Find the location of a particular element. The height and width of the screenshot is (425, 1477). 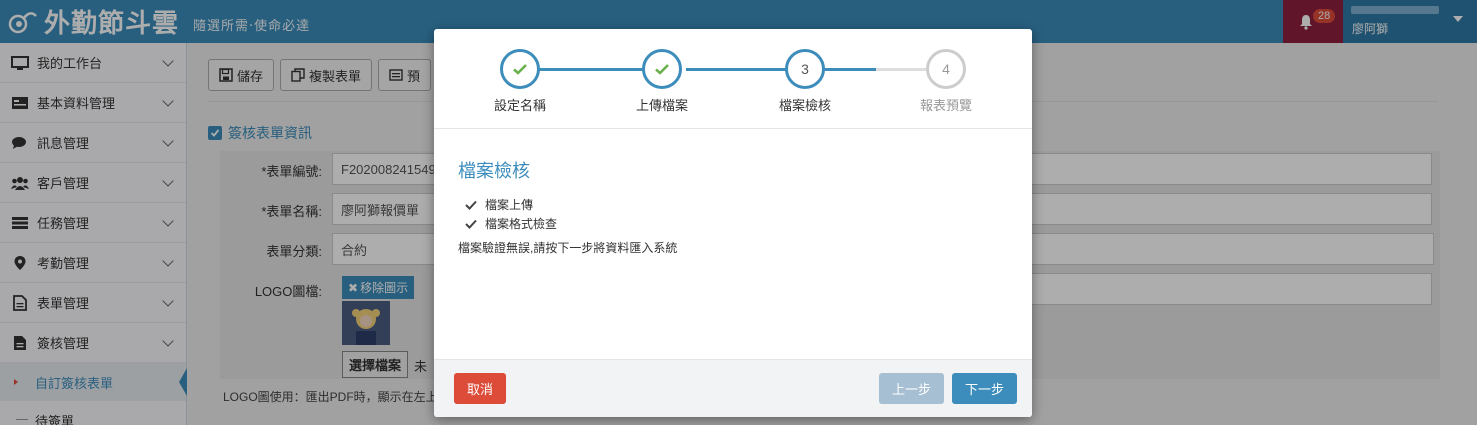

step-3-label: 檔案檢核 is located at coordinates (804, 105).